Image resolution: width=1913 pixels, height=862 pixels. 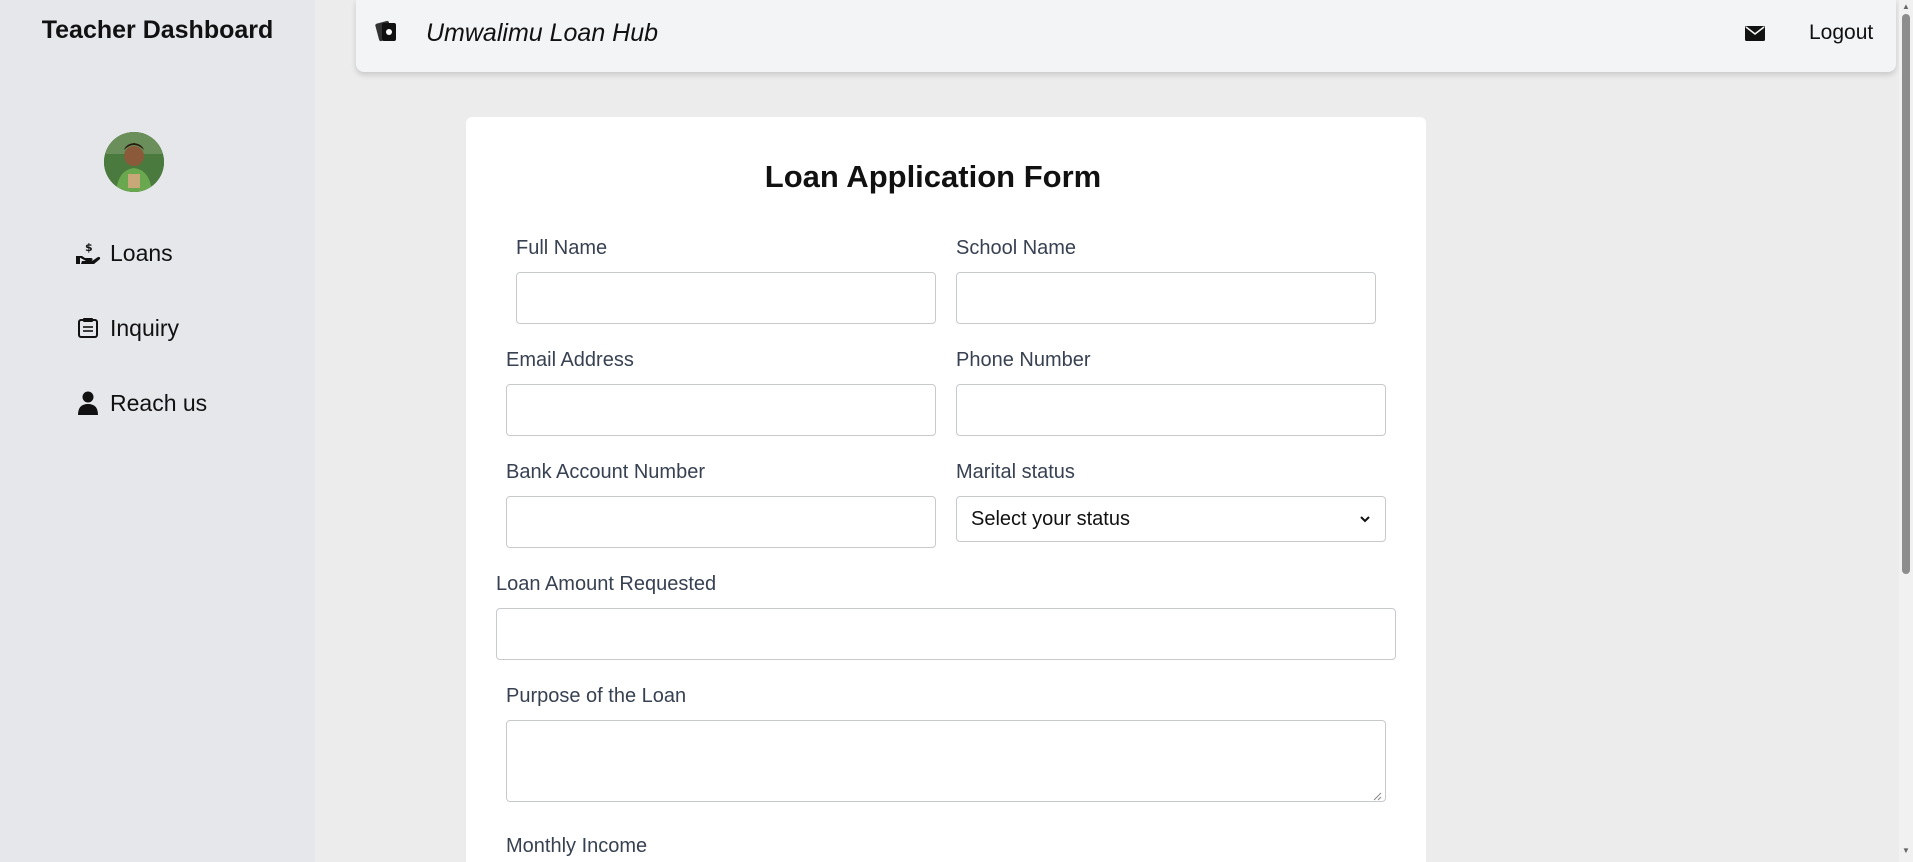 I want to click on top-header: Umwalimu Loan Hub Logout, so click(x=1126, y=36).